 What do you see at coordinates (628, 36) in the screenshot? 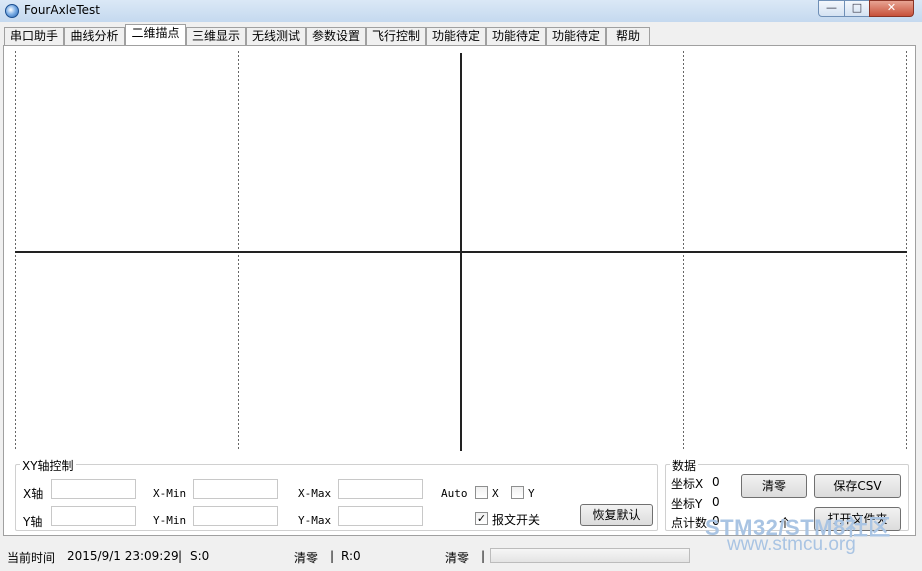
I see `tab-help: 帮助` at bounding box center [628, 36].